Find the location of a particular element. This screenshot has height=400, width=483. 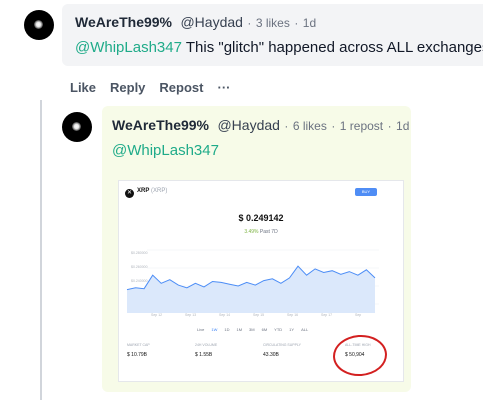

x-tick-label: Sep is located at coordinates (358, 315).